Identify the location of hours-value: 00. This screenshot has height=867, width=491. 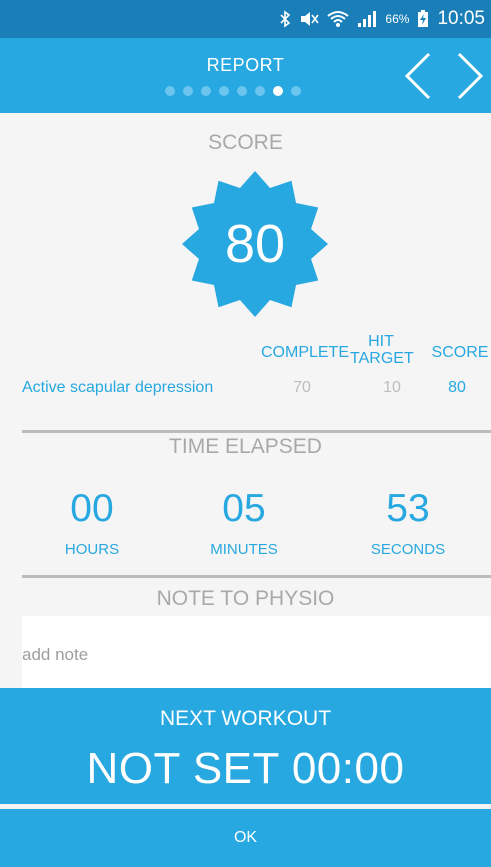
(92, 508).